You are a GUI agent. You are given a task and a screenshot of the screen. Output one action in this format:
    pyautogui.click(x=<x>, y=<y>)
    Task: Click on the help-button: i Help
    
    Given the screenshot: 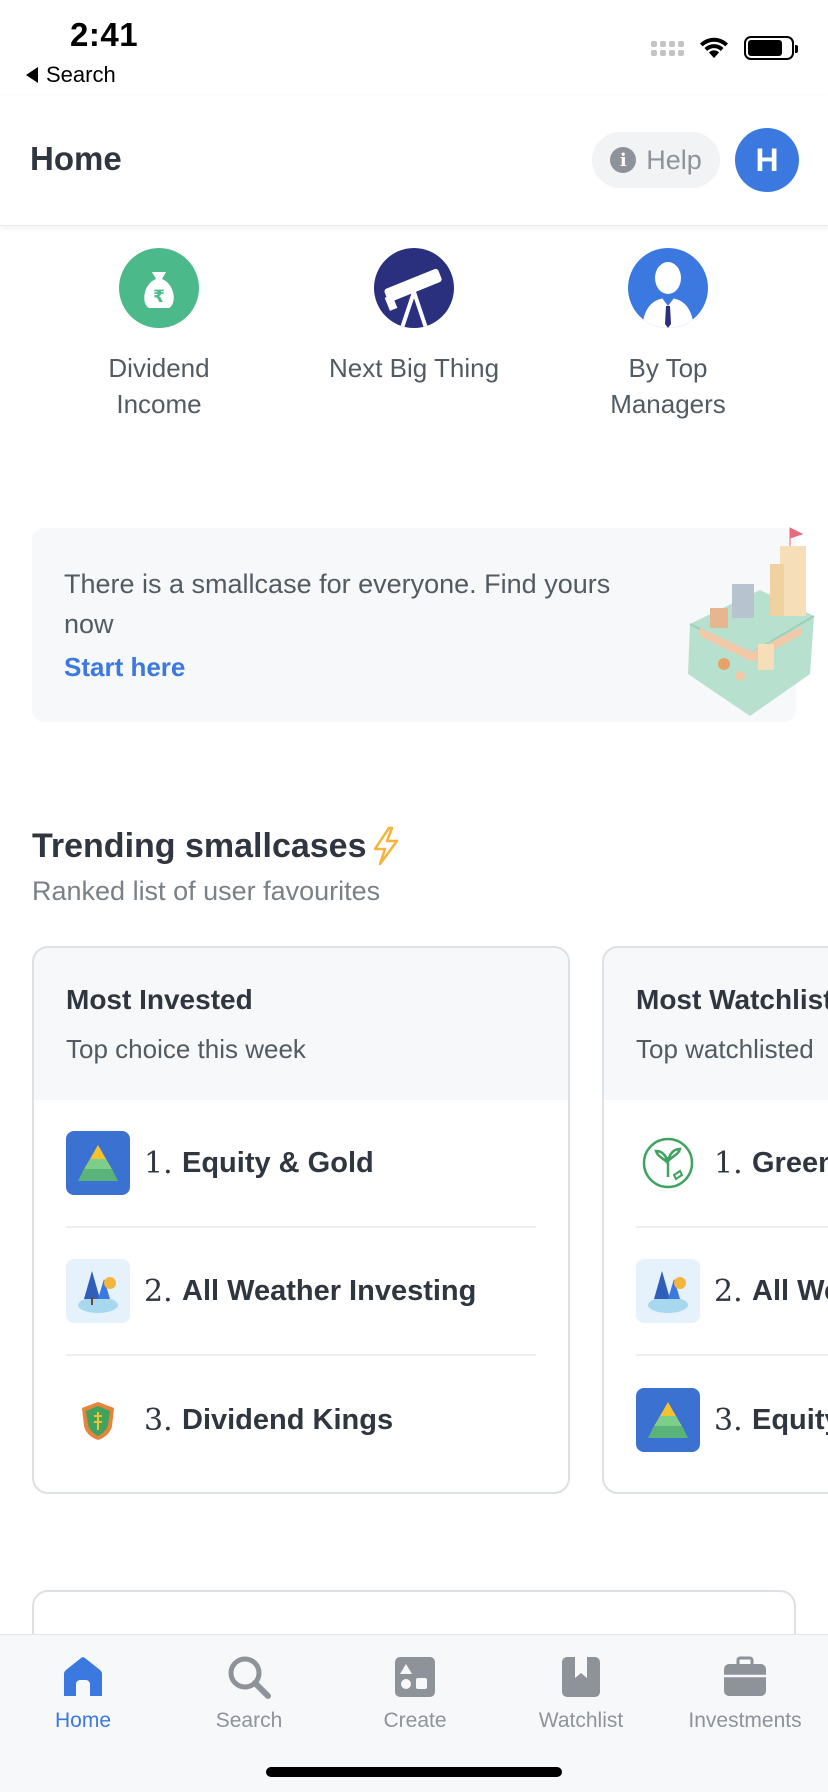 What is the action you would take?
    pyautogui.click(x=656, y=160)
    